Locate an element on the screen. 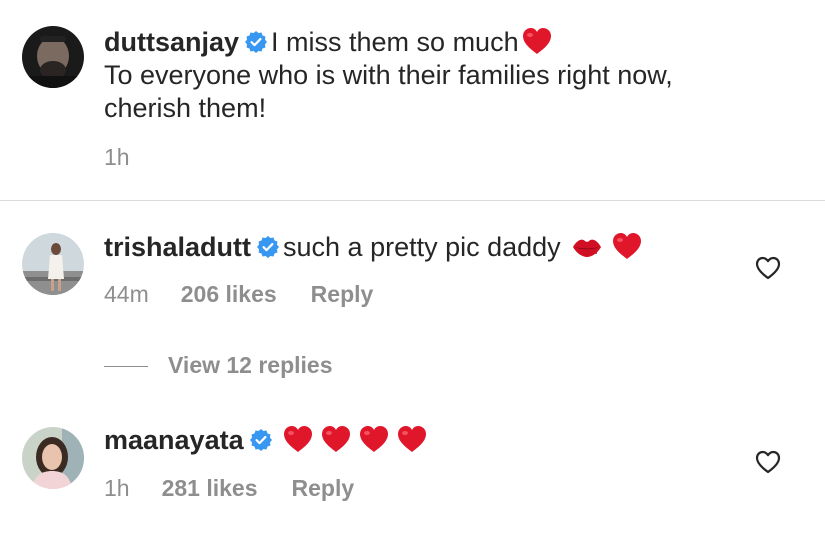 This screenshot has height=537, width=825. view-replies-label: View 12 replies is located at coordinates (250, 365).